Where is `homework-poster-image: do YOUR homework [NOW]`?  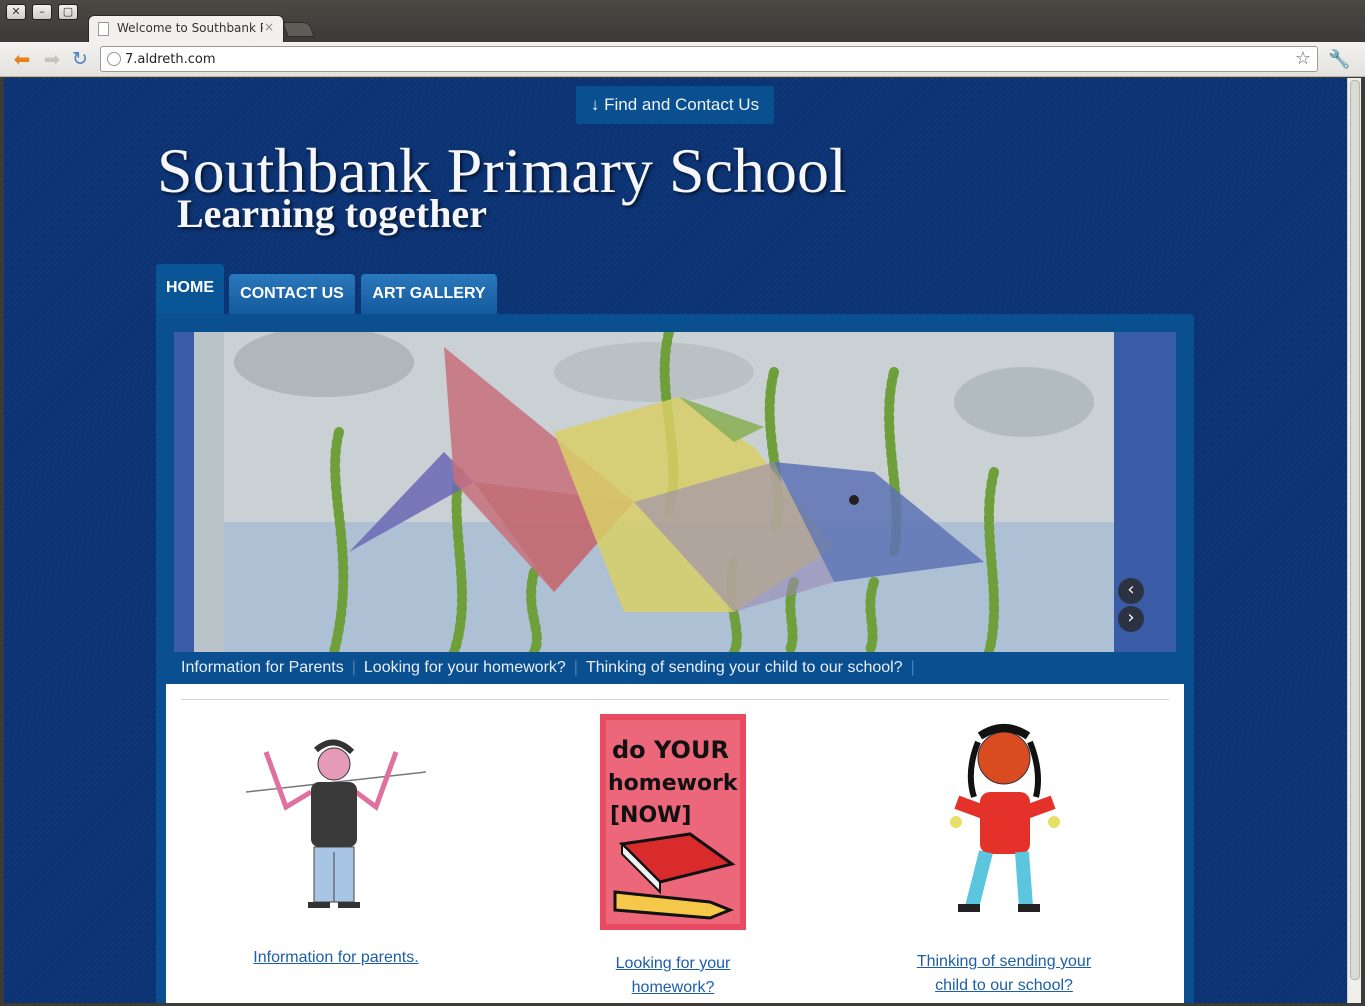
homework-poster-image: do YOUR homework [NOW] is located at coordinates (673, 822).